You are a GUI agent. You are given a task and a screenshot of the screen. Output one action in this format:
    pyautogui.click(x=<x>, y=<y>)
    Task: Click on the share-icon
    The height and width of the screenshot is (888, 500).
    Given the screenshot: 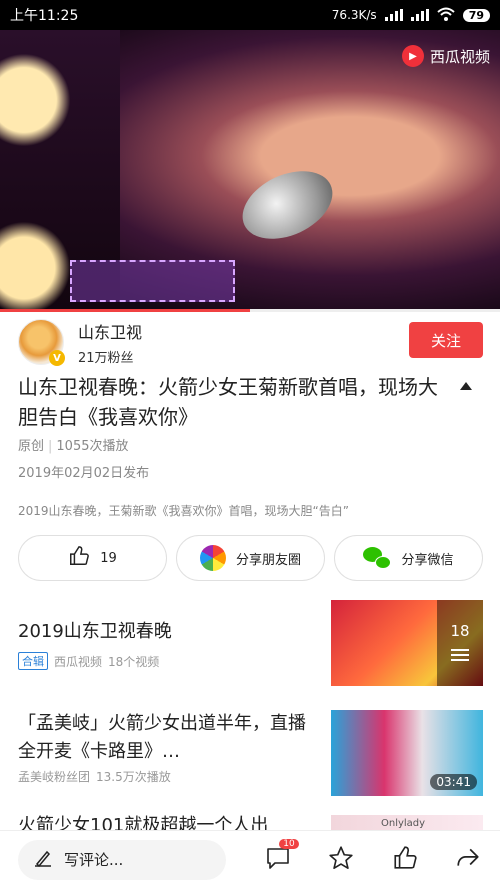 What is the action you would take?
    pyautogui.click(x=468, y=860)
    